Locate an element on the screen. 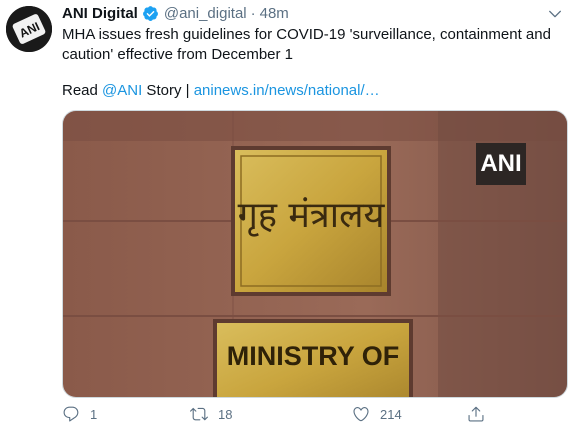 This screenshot has height=433, width=575. english-sign-text: MINISTRY OF is located at coordinates (313, 356).